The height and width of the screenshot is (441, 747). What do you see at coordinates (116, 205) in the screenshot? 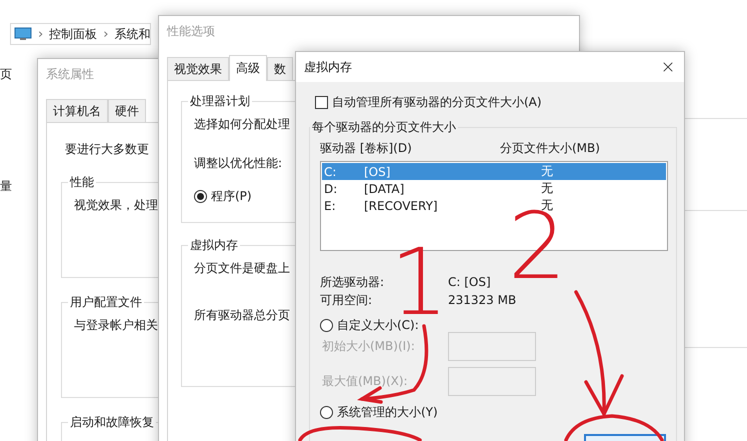
I see `group-text: 视觉效果，处理` at bounding box center [116, 205].